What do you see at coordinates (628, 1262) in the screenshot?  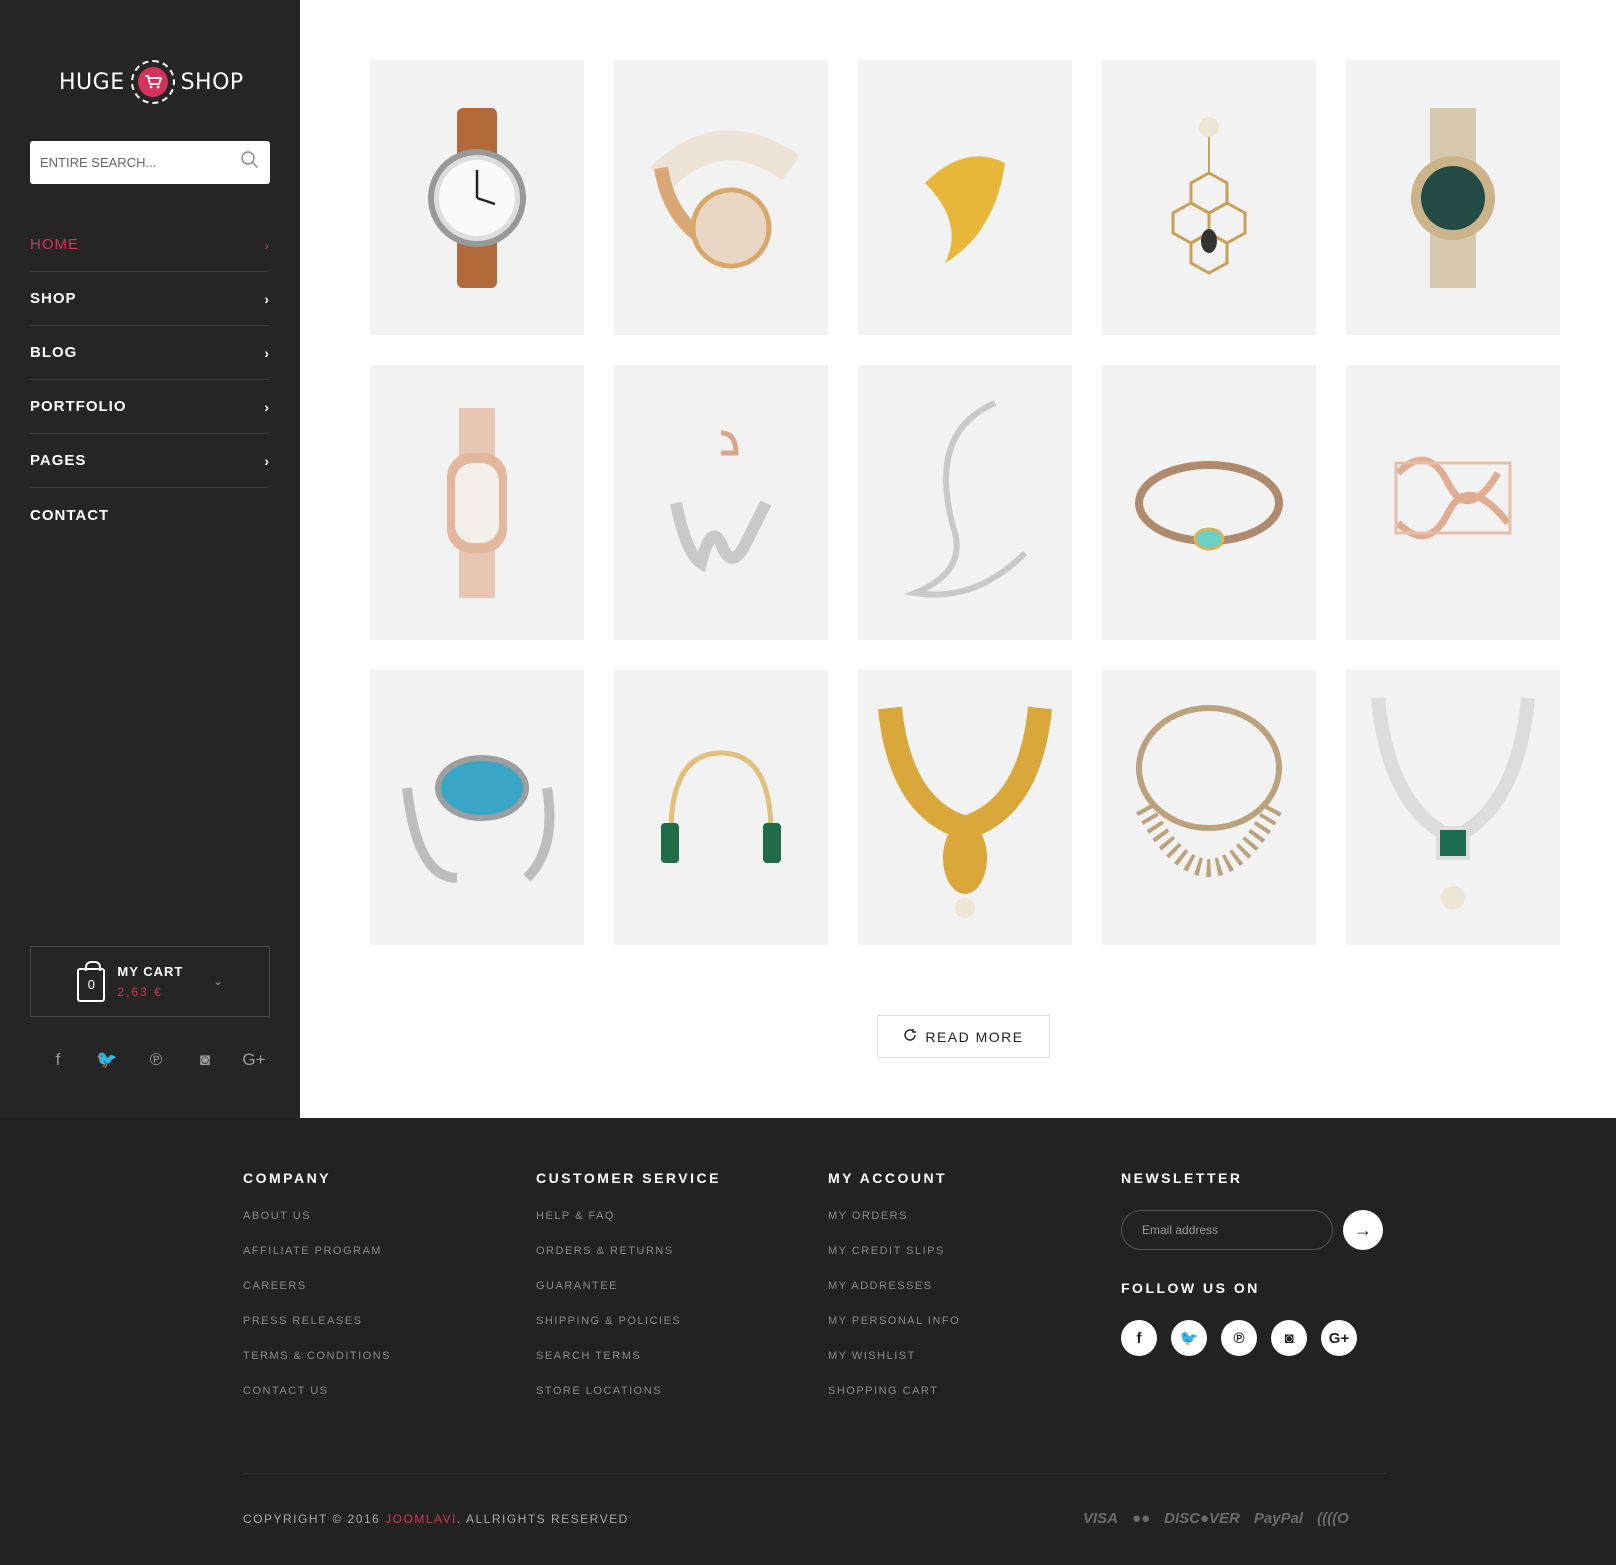 I see `footer-link: ORDERS & RETURNS` at bounding box center [628, 1262].